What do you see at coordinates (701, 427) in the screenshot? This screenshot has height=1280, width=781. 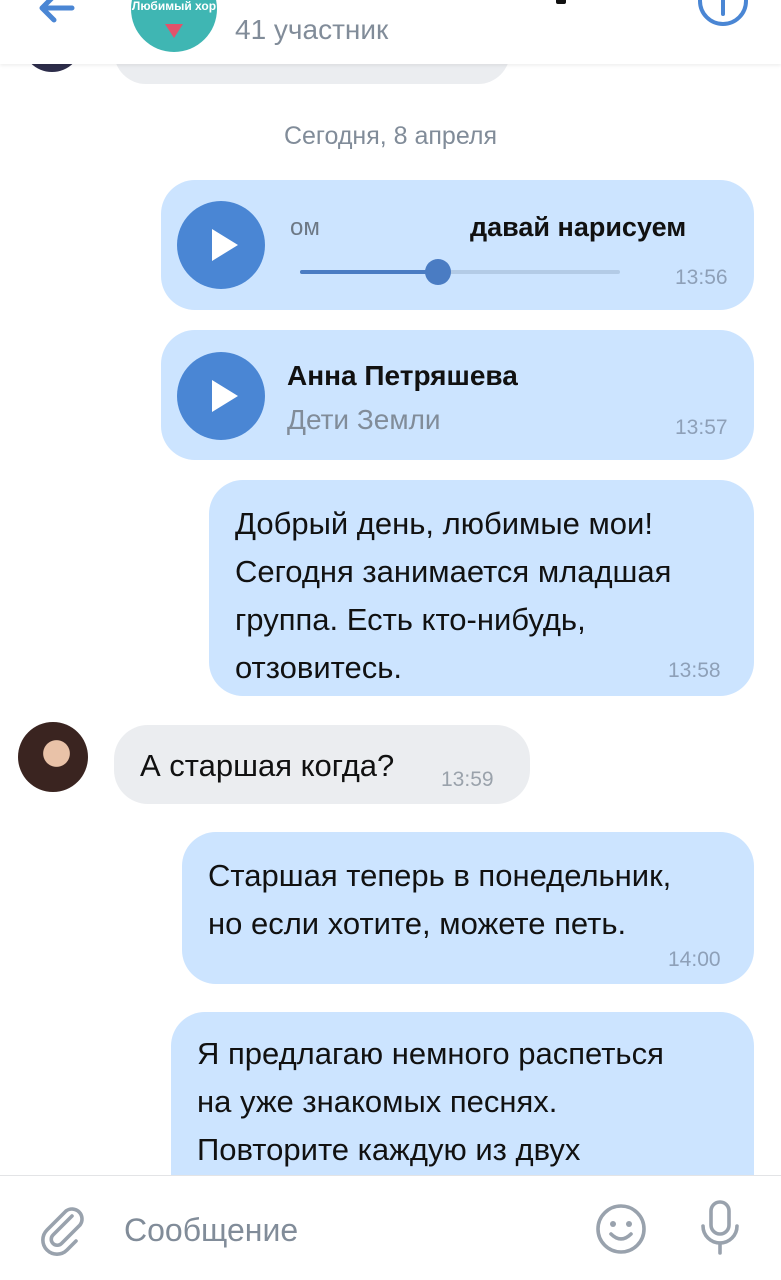 I see `message-time: 13:57` at bounding box center [701, 427].